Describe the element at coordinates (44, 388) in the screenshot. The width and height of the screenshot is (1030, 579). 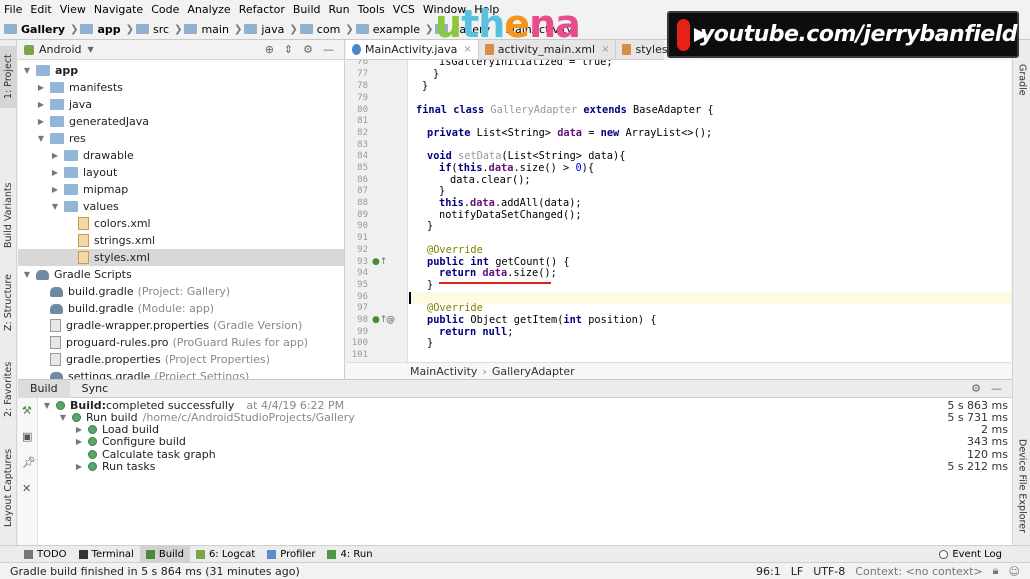
I see `tab-build: Build` at that location.